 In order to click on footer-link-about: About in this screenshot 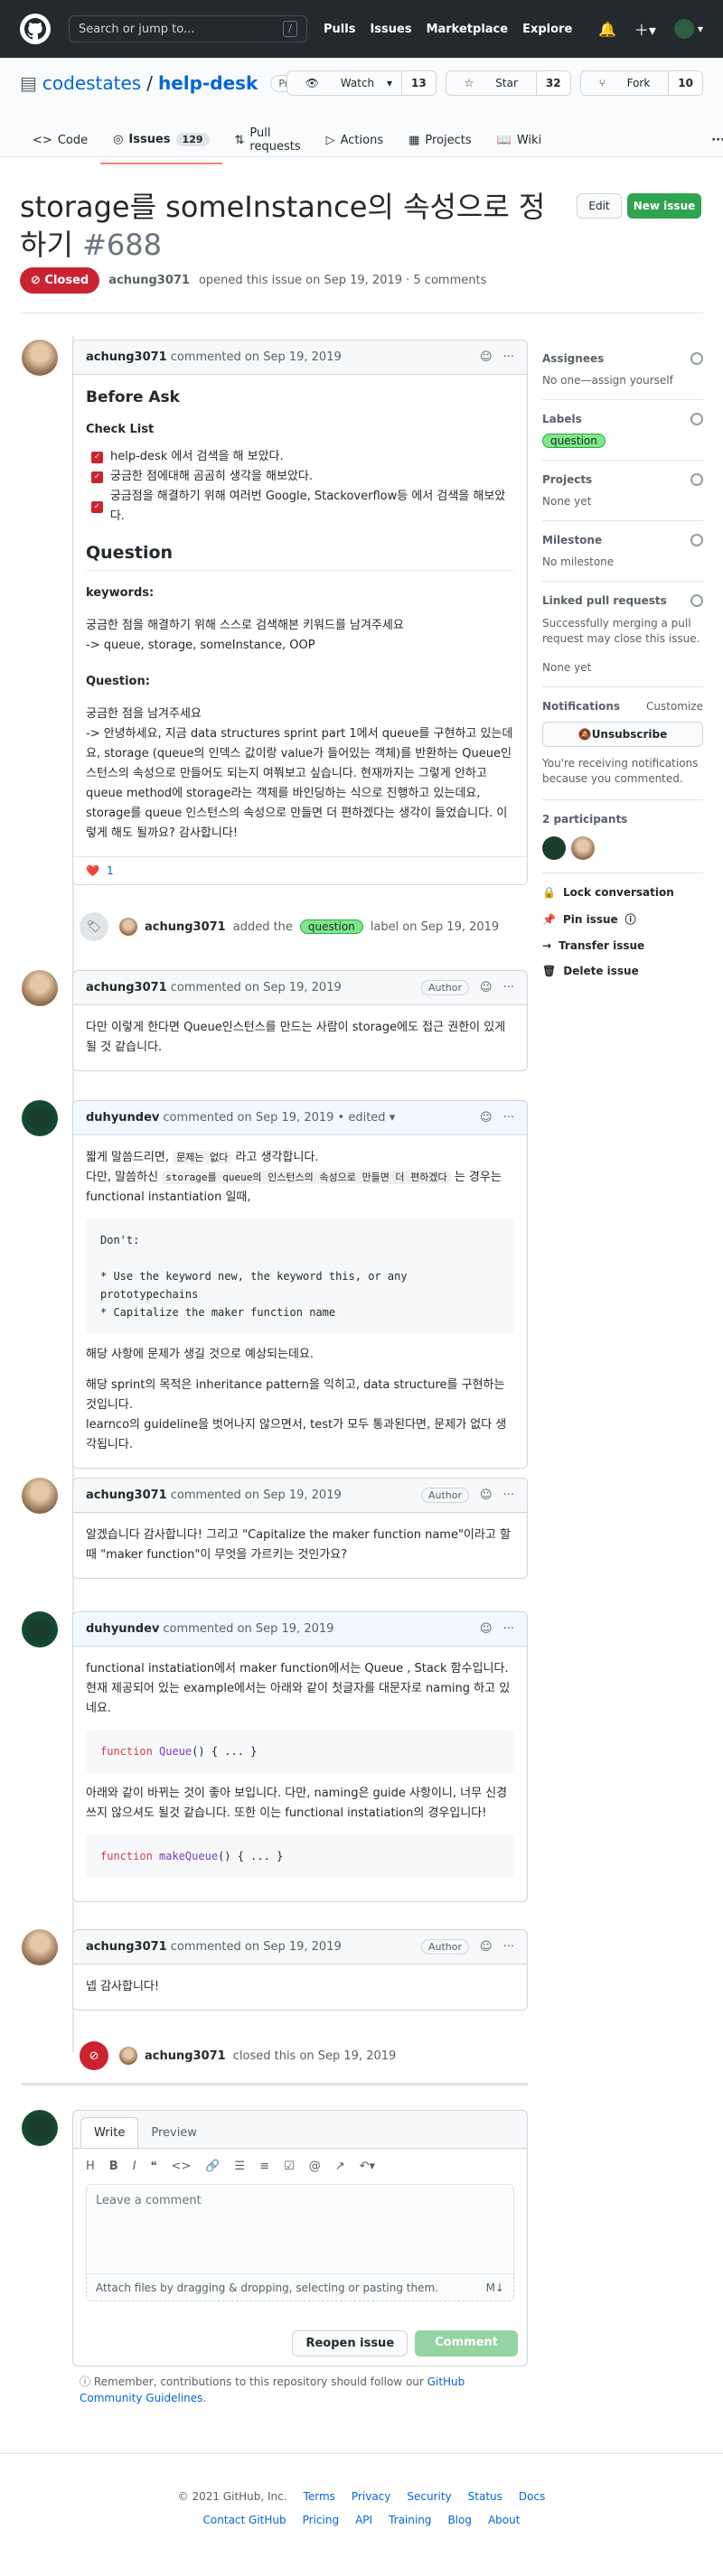, I will do `click(504, 2520)`.